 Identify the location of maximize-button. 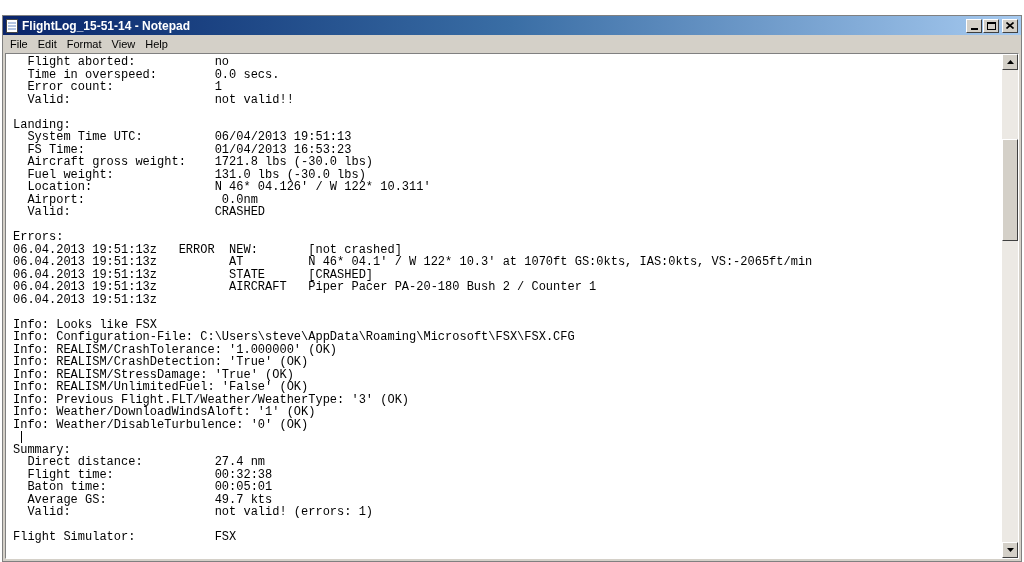
(991, 25).